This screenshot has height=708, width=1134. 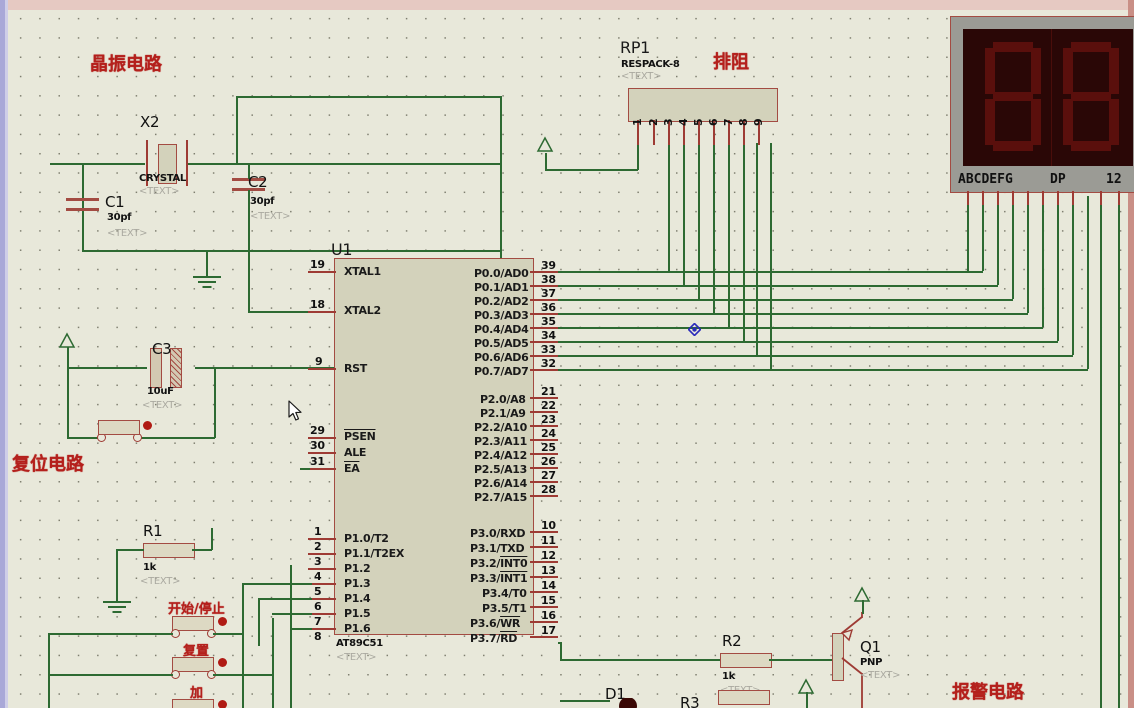 I want to click on power-symbol-q1, so click(x=862, y=594).